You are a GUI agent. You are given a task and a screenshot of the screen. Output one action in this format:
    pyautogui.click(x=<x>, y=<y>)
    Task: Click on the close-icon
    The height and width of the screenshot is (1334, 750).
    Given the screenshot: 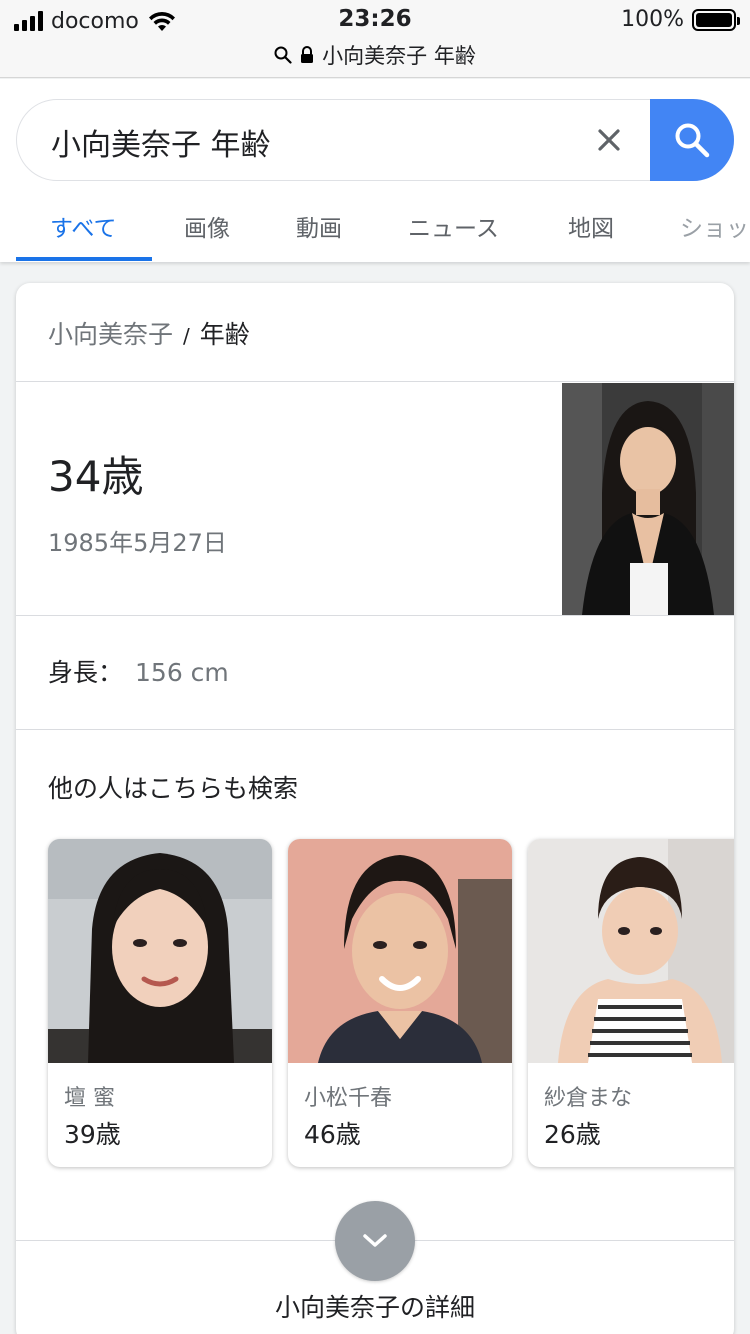 What is the action you would take?
    pyautogui.click(x=609, y=140)
    